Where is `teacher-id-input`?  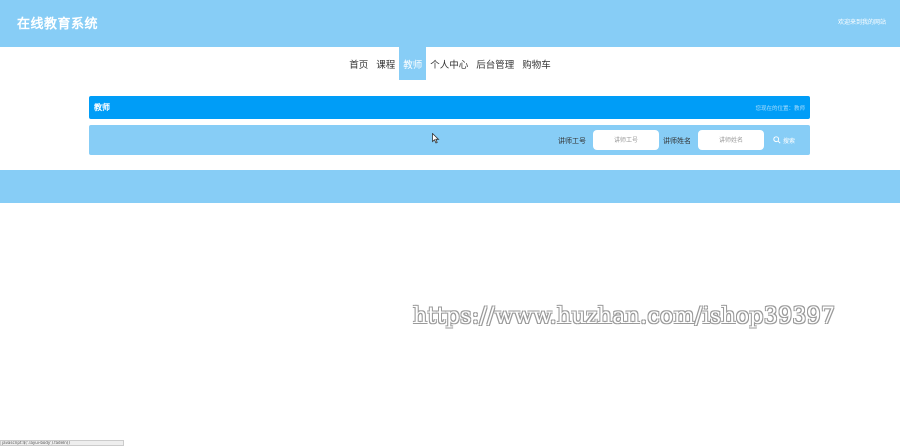
teacher-id-input is located at coordinates (626, 140).